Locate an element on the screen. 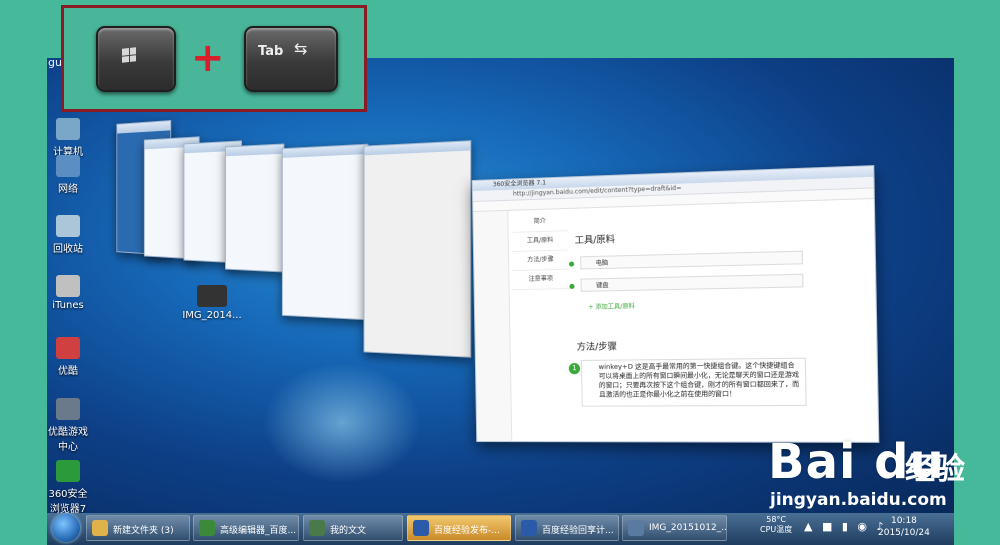 This screenshot has height=545, width=1000. nav-steps: 方法/步骤 is located at coordinates (540, 261).